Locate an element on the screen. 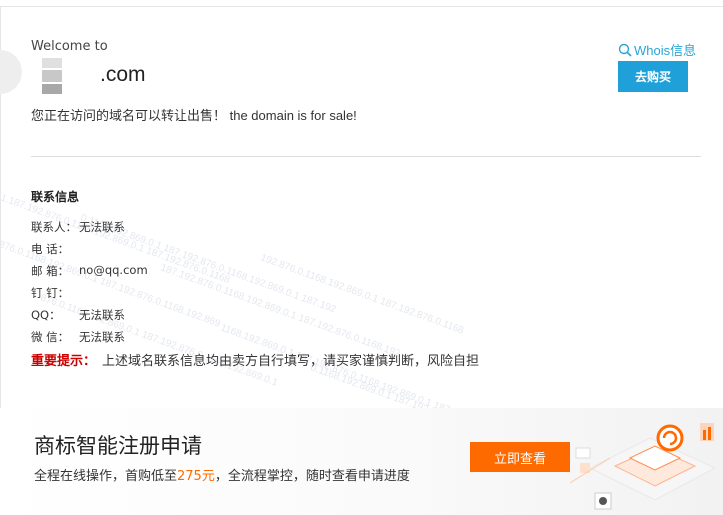 This screenshot has height=515, width=723. contact-row-email: 邮 箱： no@qq.com is located at coordinates (89, 271).